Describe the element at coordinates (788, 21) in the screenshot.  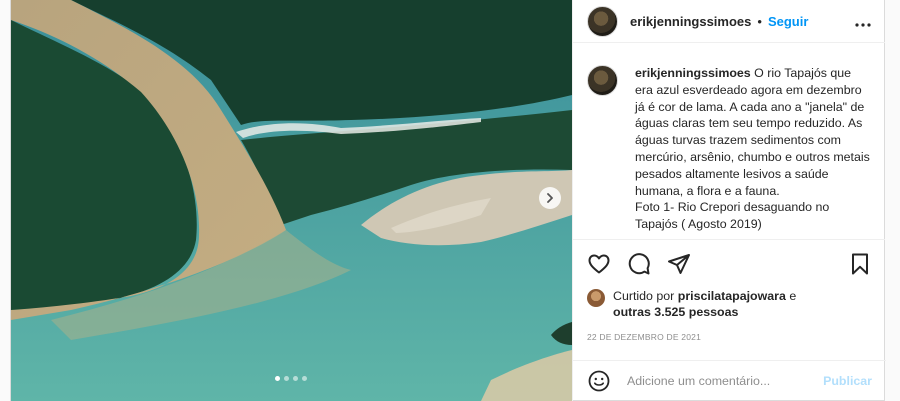
I see `follow-button: Seguir` at that location.